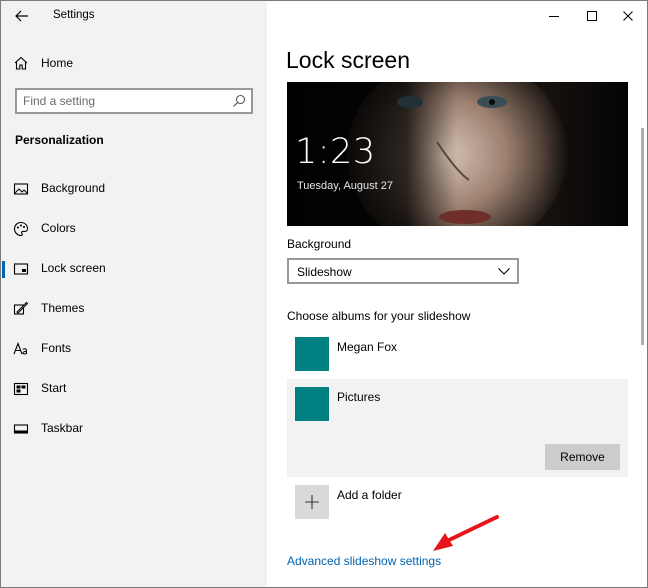 This screenshot has width=648, height=588. Describe the element at coordinates (59, 140) in the screenshot. I see `section-title: Personalization` at that location.